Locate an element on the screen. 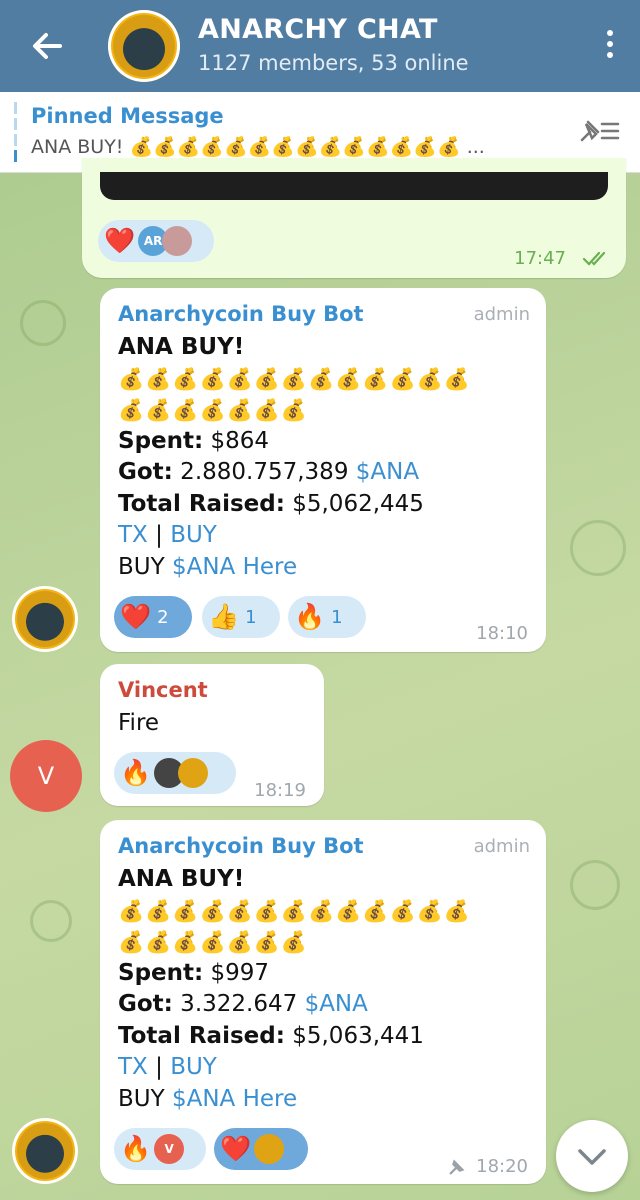 The width and height of the screenshot is (640, 1200). spent-line: Spent: $997 is located at coordinates (194, 972).